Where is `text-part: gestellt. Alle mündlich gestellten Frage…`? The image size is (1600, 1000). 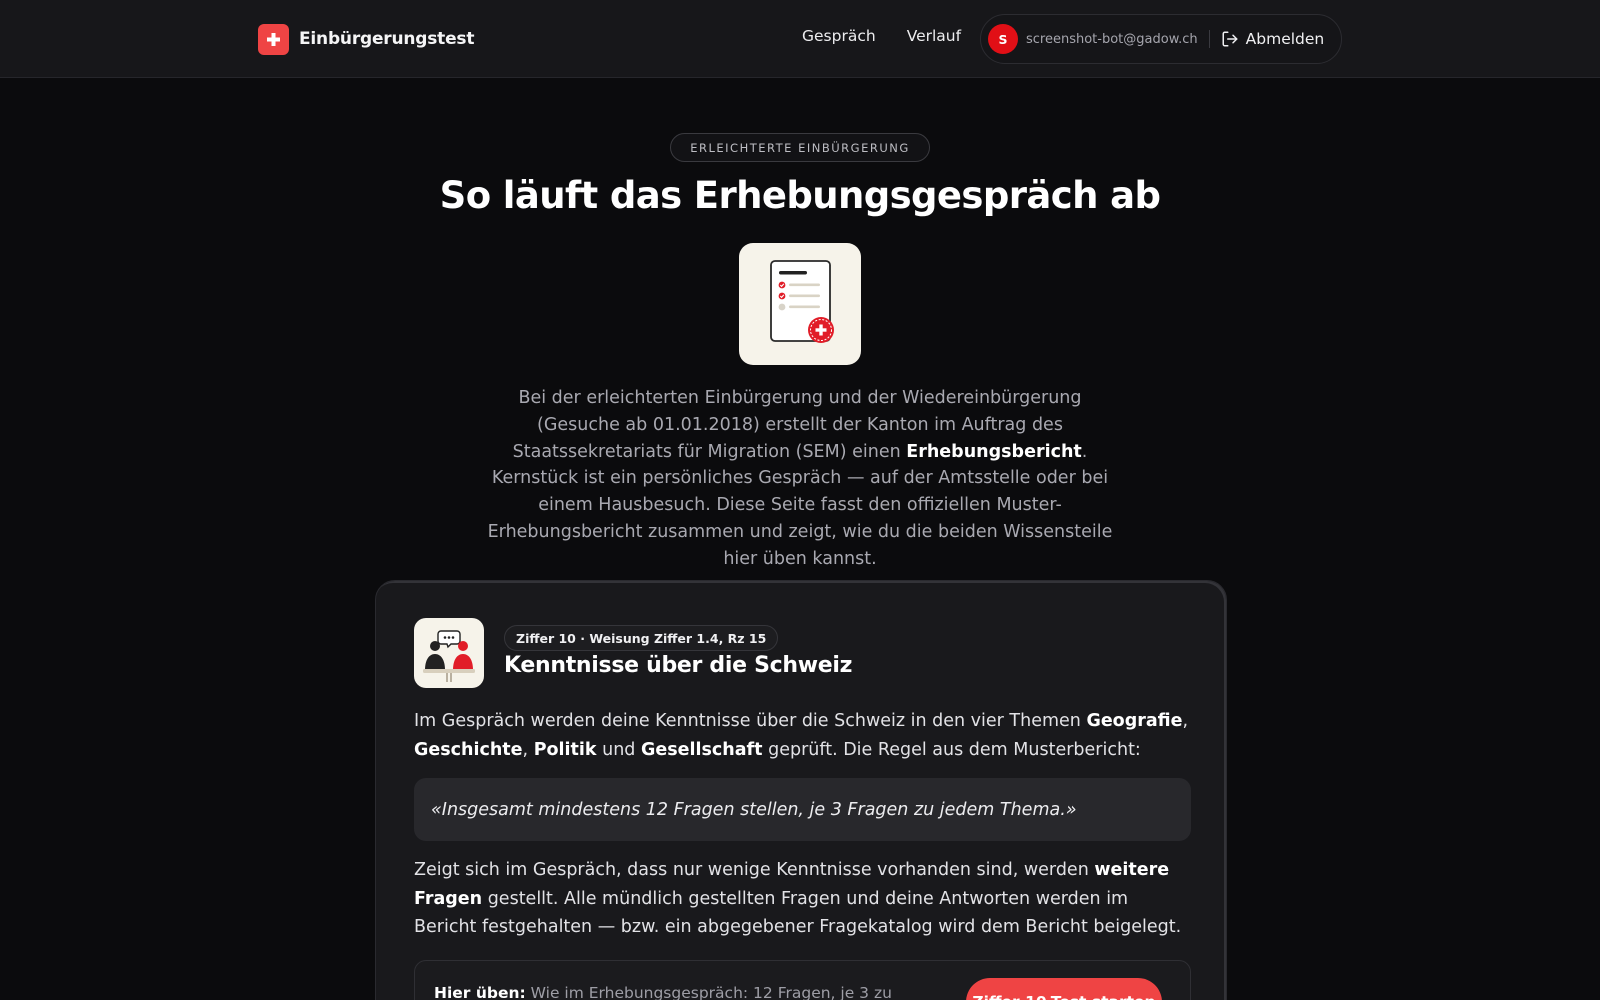
text-part: gestellt. Alle mündlich gestellten Frage… is located at coordinates (798, 913).